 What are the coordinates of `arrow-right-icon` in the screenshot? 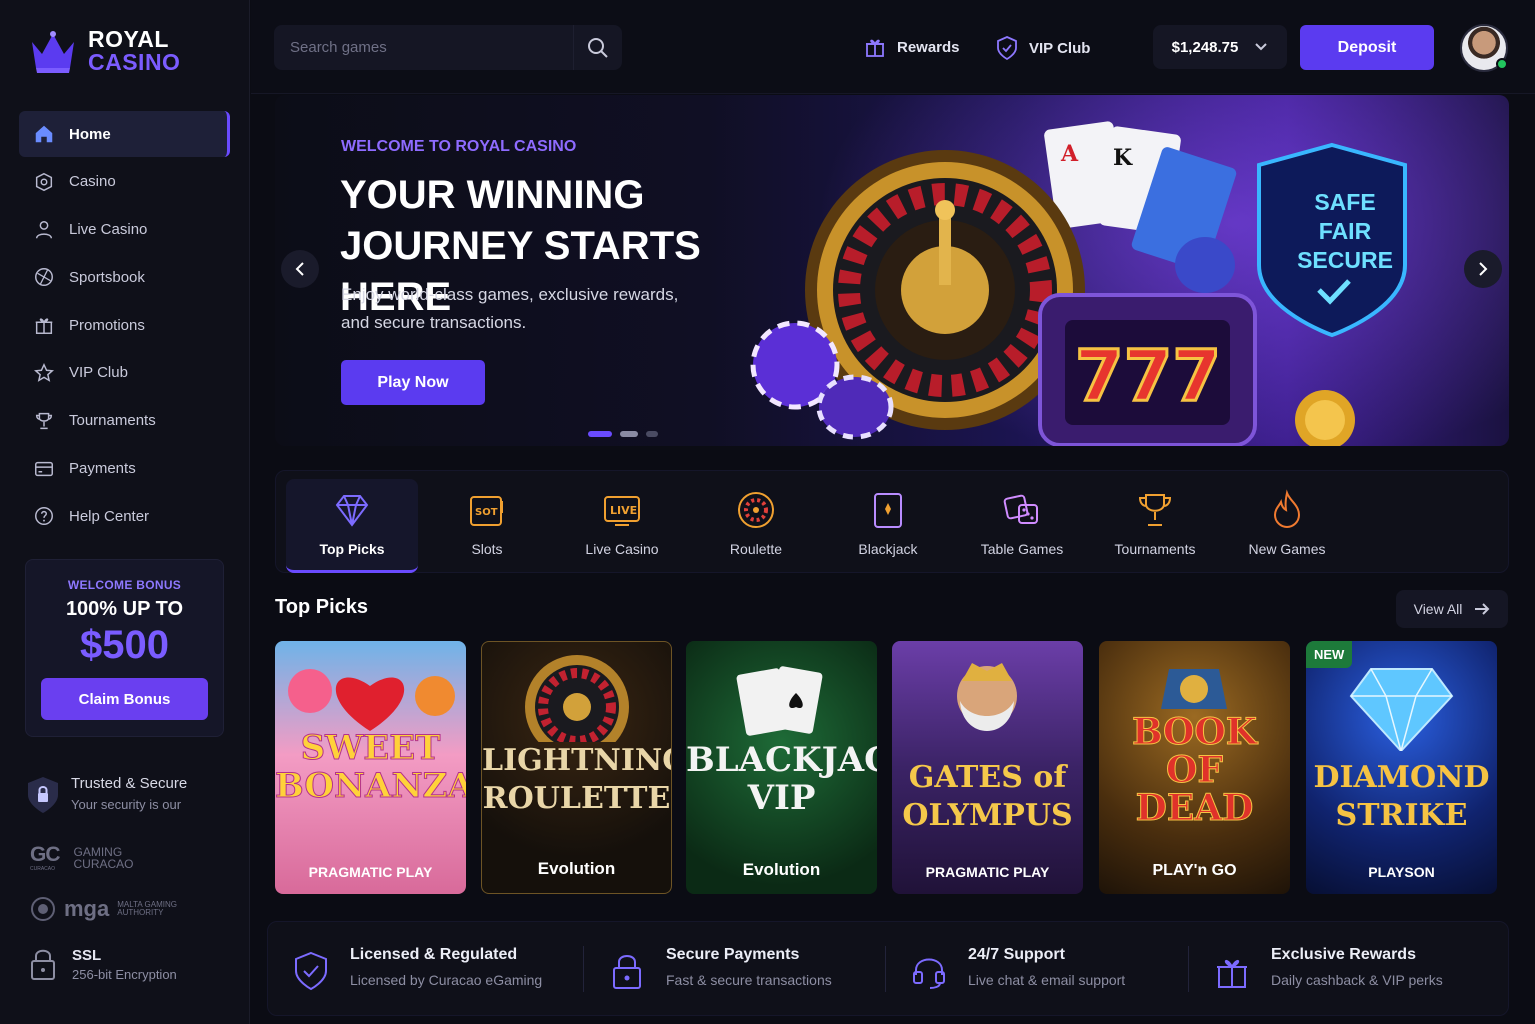 It's located at (1482, 609).